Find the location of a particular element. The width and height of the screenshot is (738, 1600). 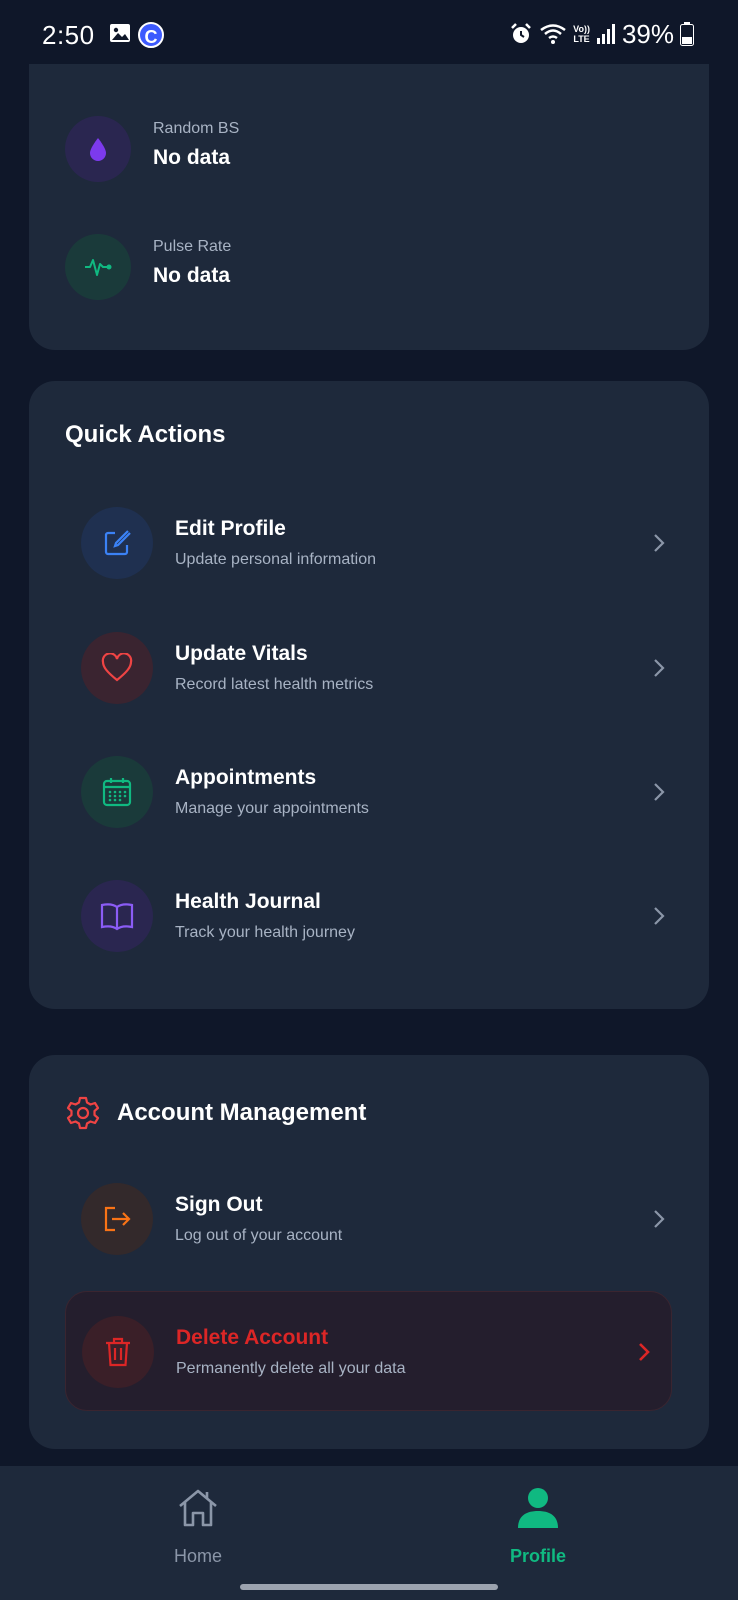

vital-label: Pulse Rate is located at coordinates (192, 246).